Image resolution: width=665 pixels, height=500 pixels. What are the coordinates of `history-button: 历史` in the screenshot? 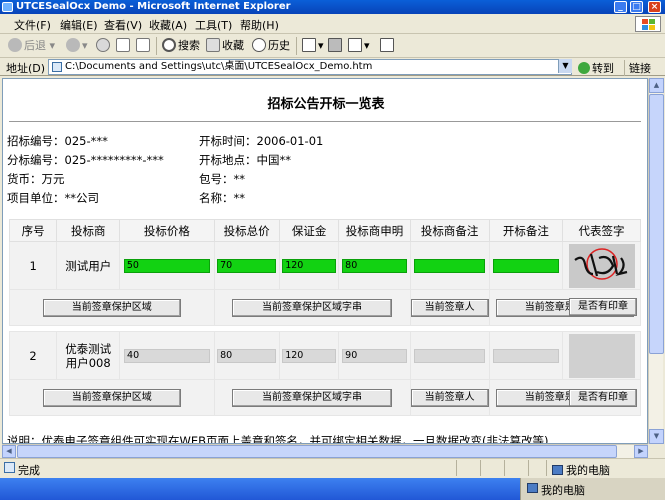 It's located at (271, 46).